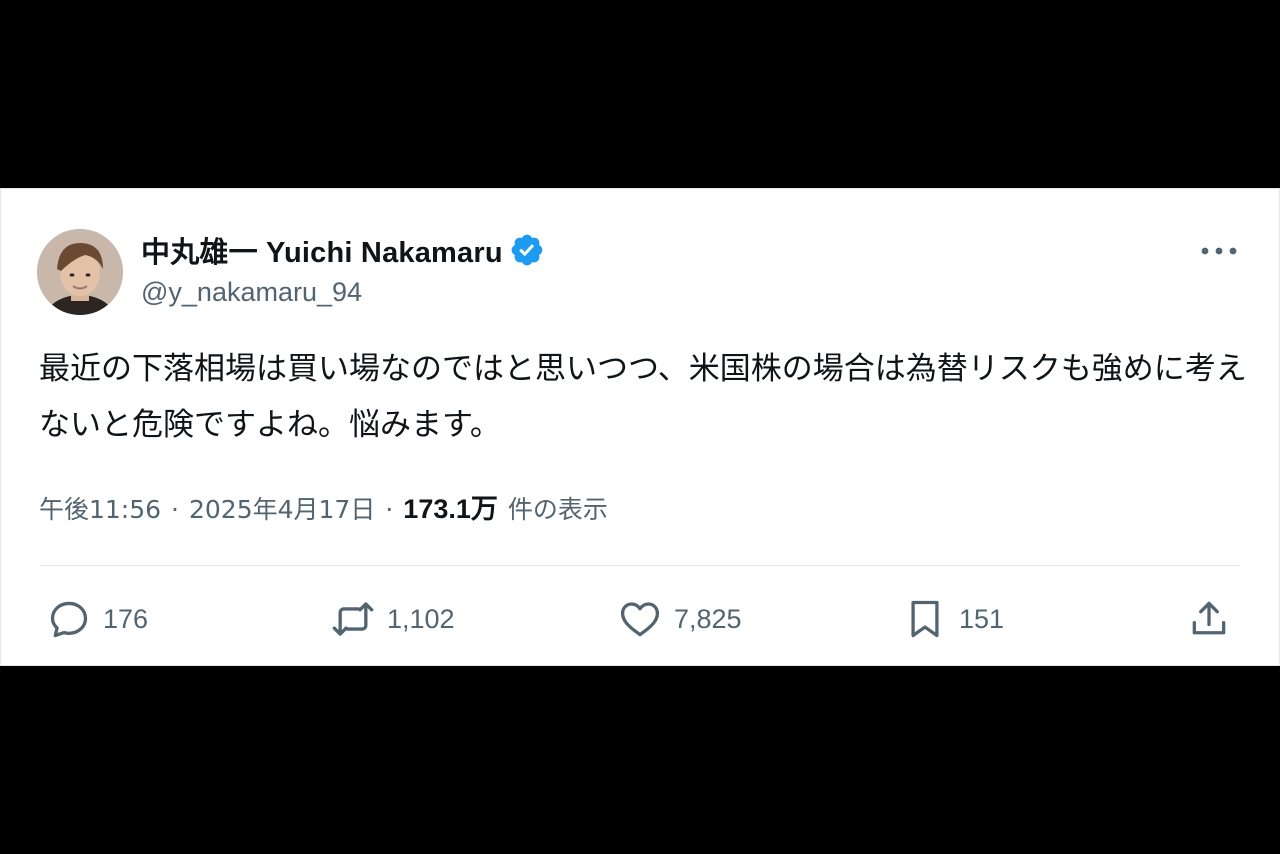 The image size is (1280, 854). I want to click on verified-badge-icon, so click(527, 250).